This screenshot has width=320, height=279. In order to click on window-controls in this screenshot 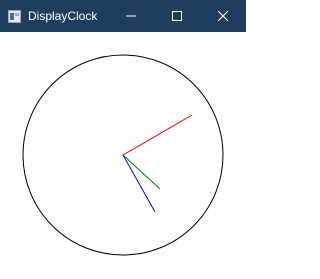, I will do `click(177, 16)`.